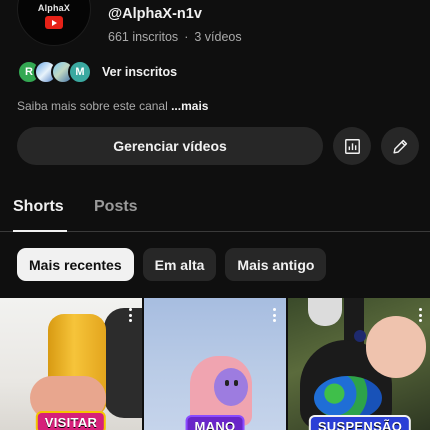  Describe the element at coordinates (40, 231) in the screenshot. I see `active-tab-indicator` at that location.